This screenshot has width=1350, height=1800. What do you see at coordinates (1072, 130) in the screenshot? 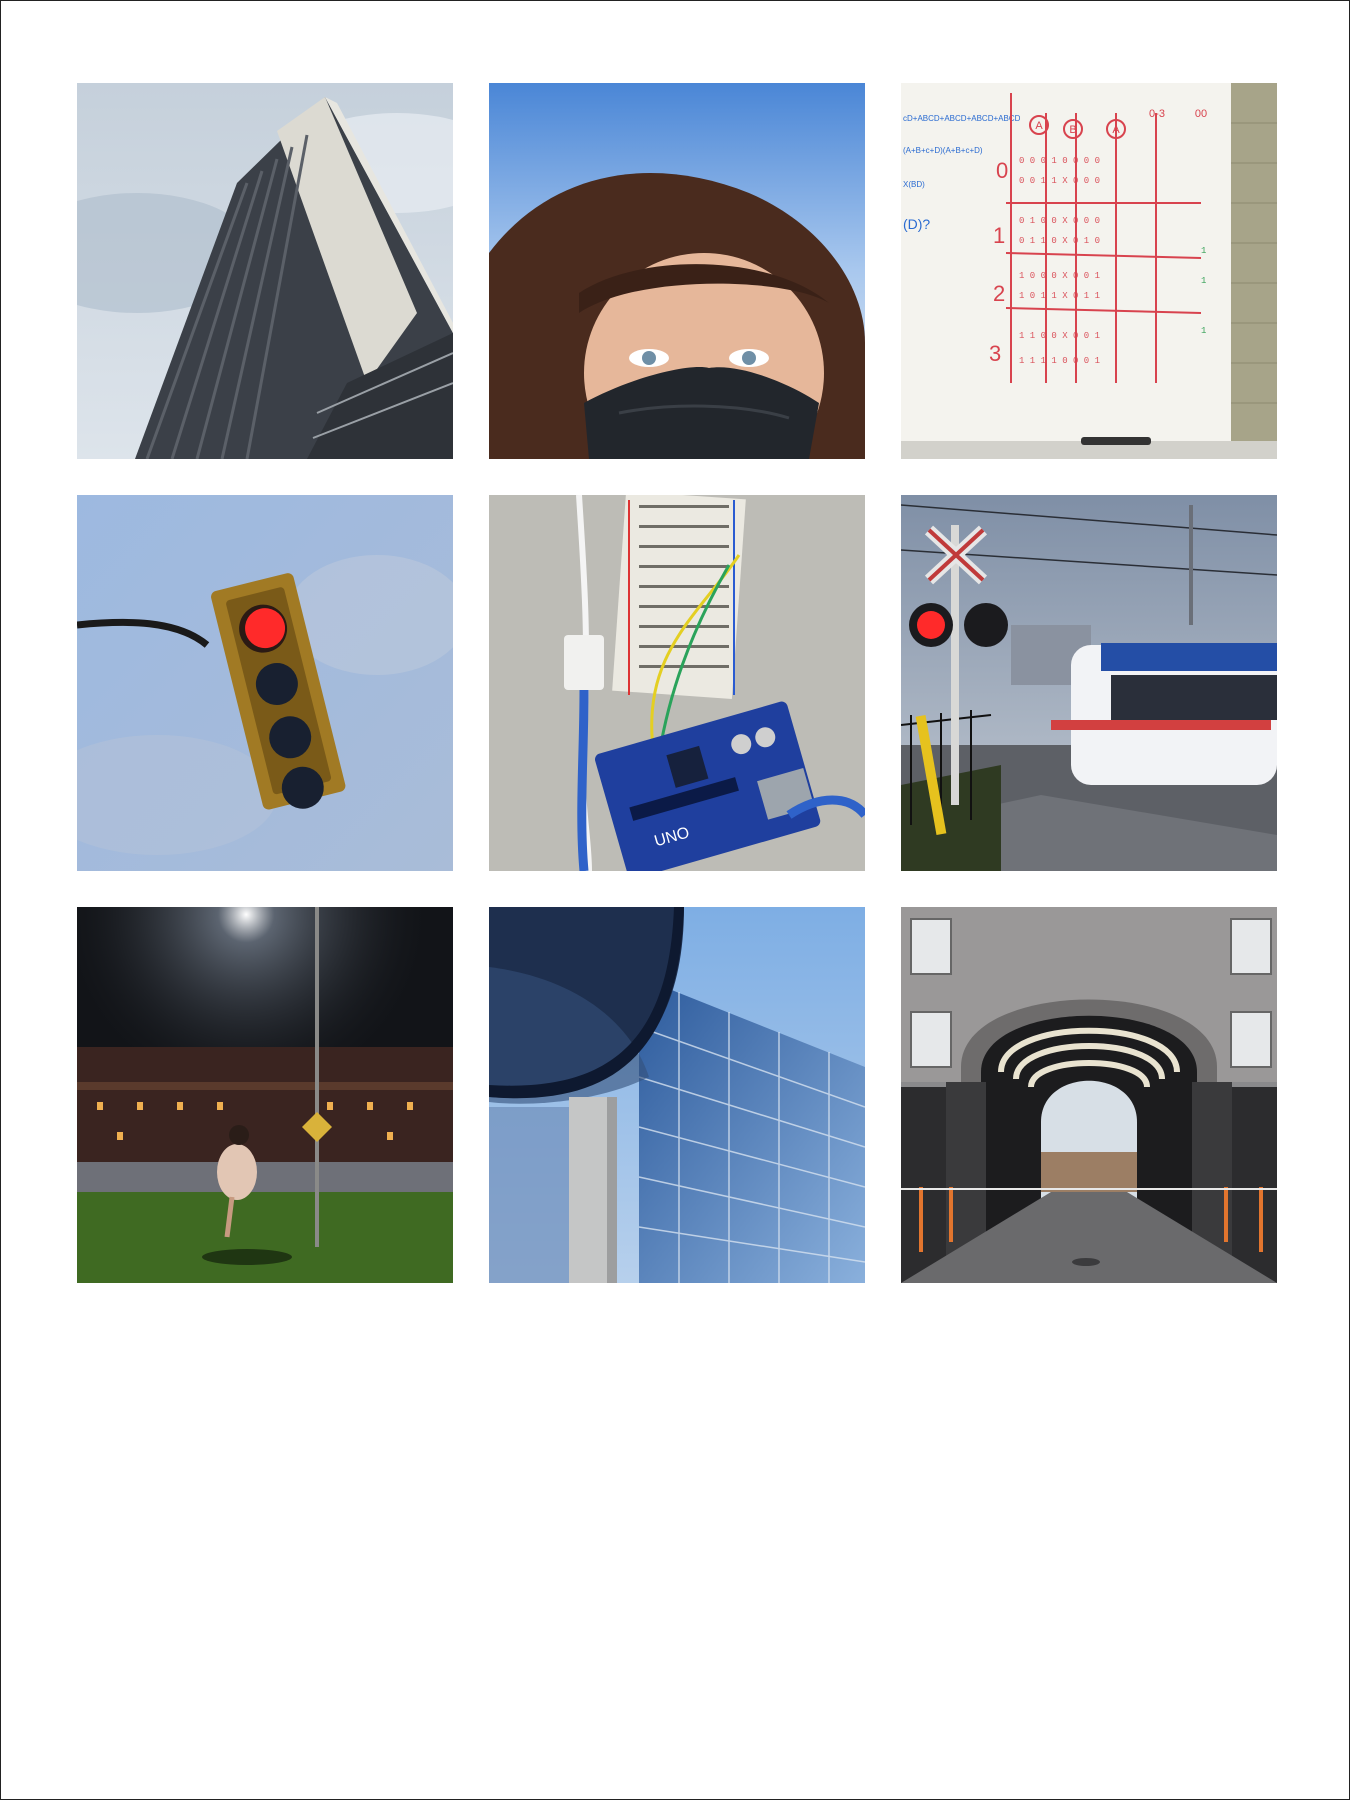
I see `whiteboard-col-b: B` at bounding box center [1072, 130].